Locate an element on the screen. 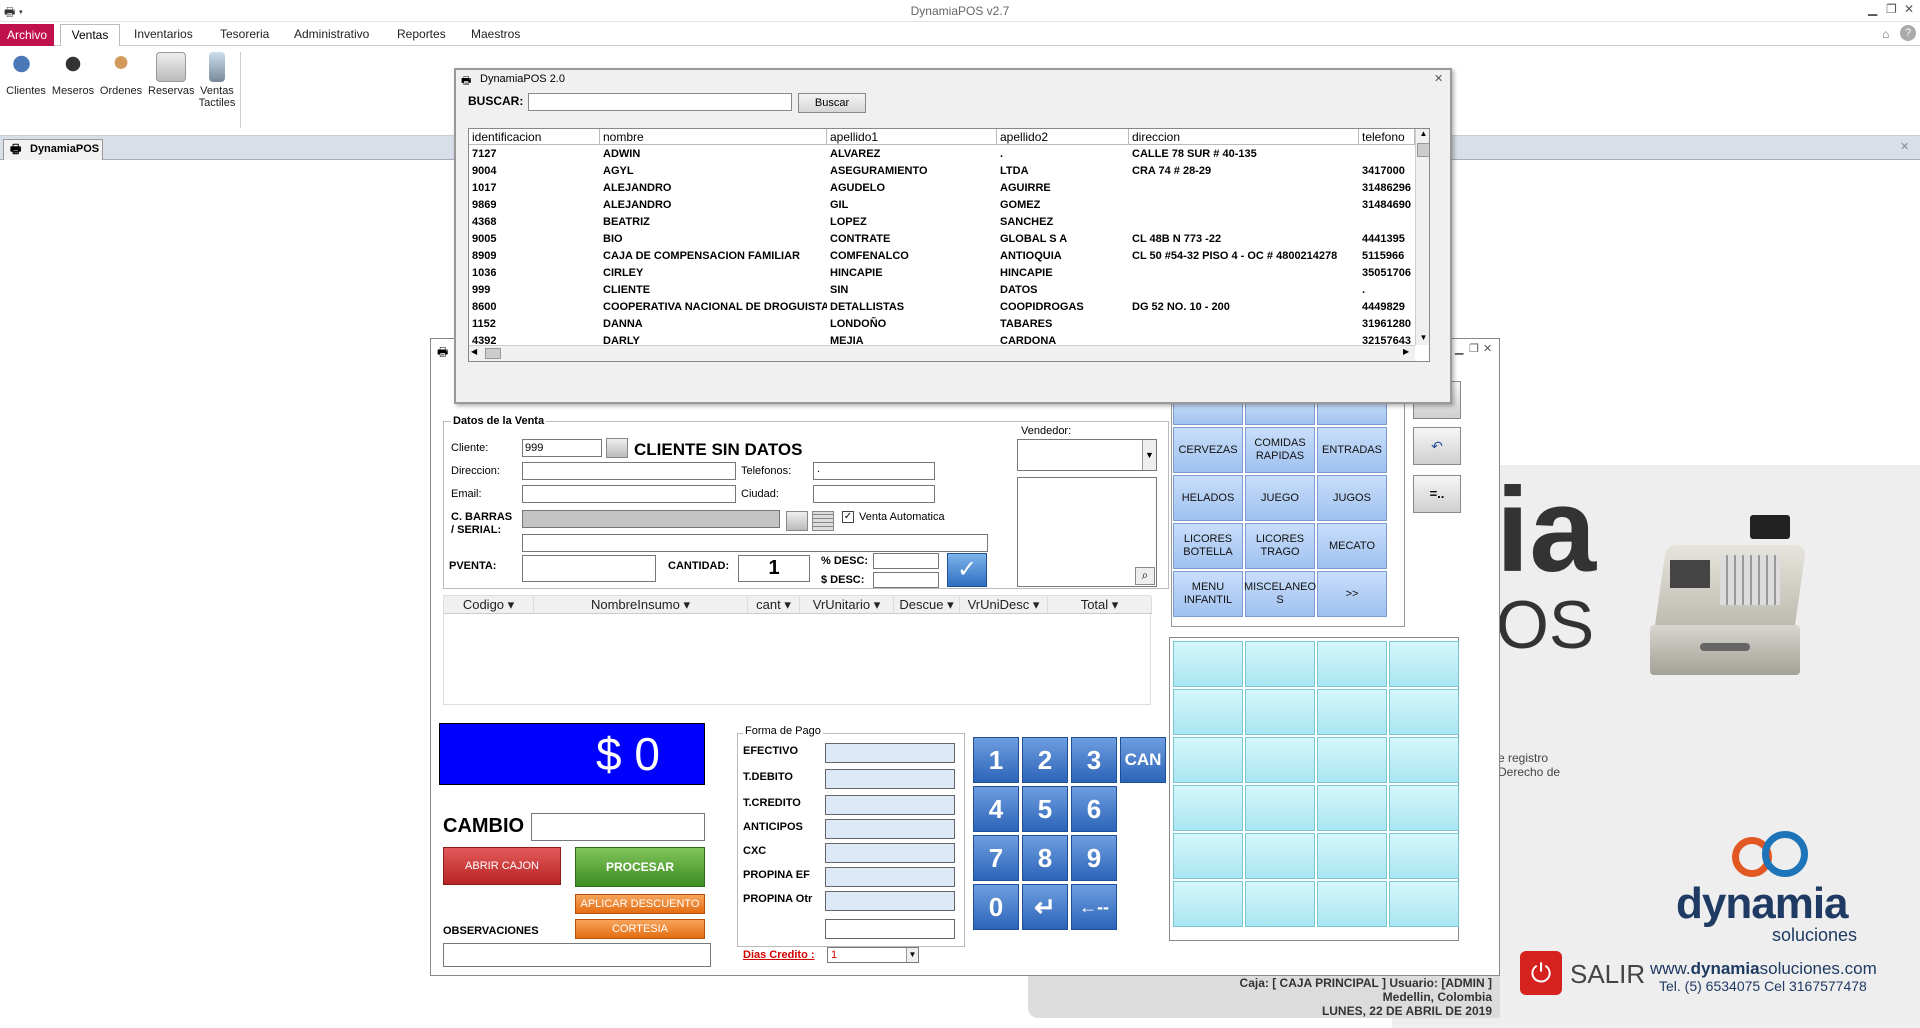 The height and width of the screenshot is (1028, 1920). col-apellido1: apellido1 is located at coordinates (912, 137).